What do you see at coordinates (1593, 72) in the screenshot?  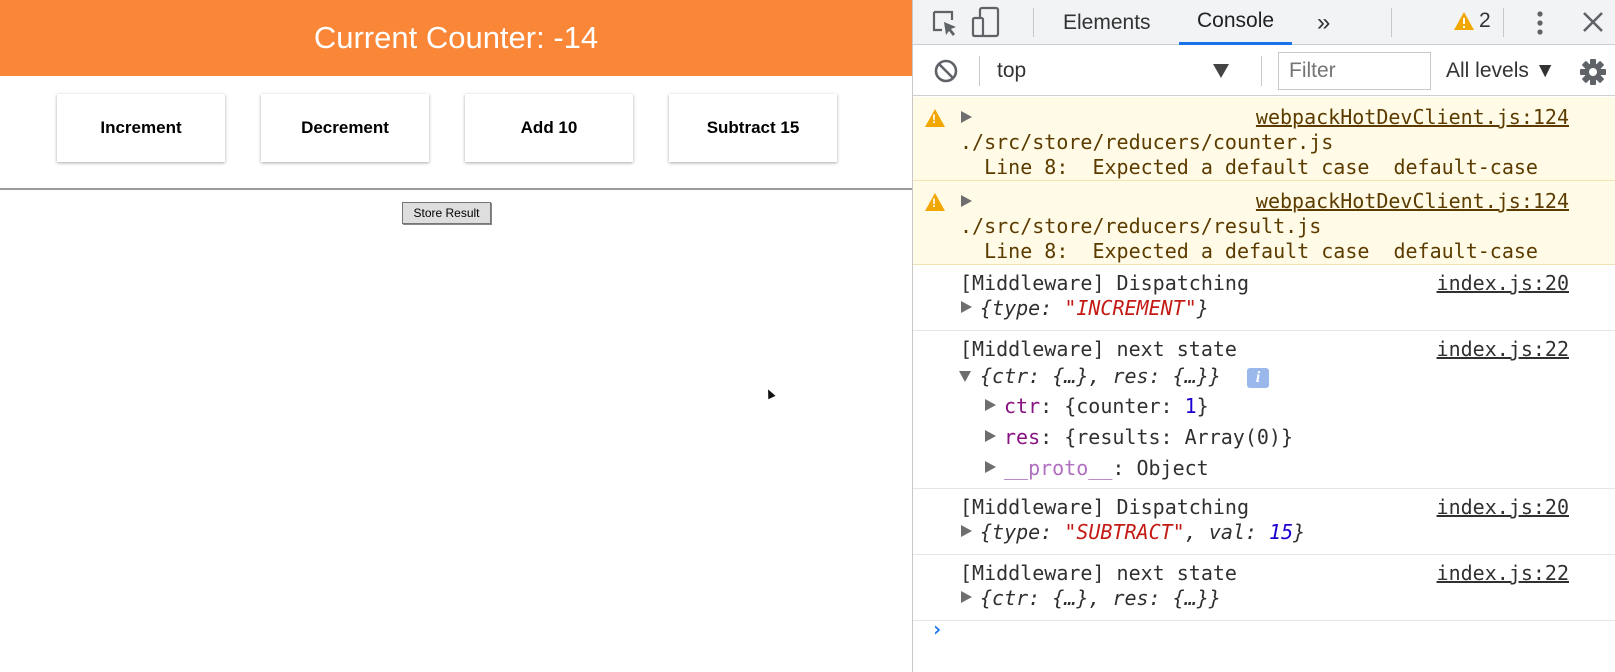 I see `gear-icon` at bounding box center [1593, 72].